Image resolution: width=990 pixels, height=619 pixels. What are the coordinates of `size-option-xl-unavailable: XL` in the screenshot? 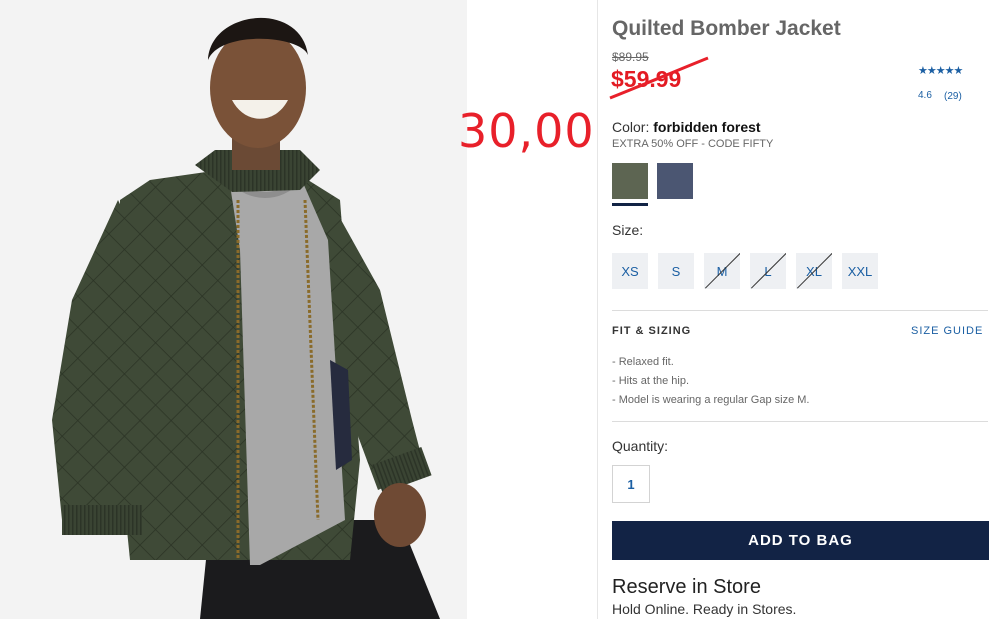 It's located at (814, 271).